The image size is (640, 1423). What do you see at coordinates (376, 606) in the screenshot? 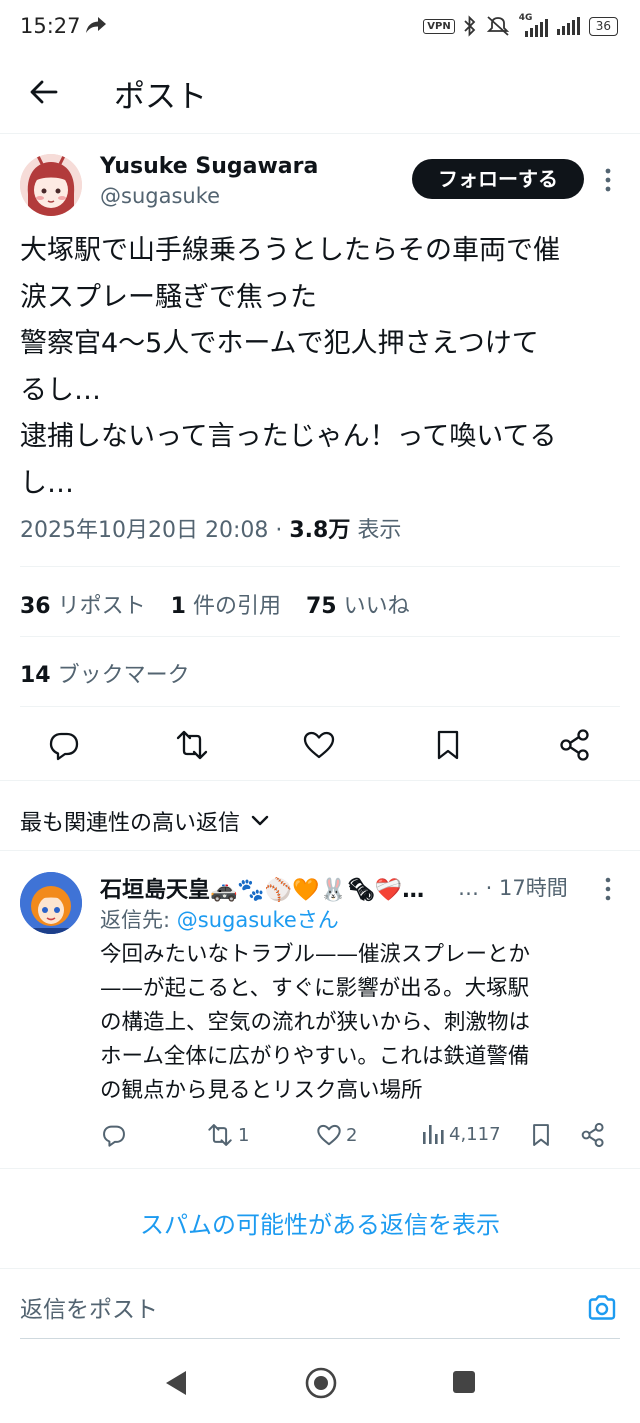
I see `likes-label: いいね` at bounding box center [376, 606].